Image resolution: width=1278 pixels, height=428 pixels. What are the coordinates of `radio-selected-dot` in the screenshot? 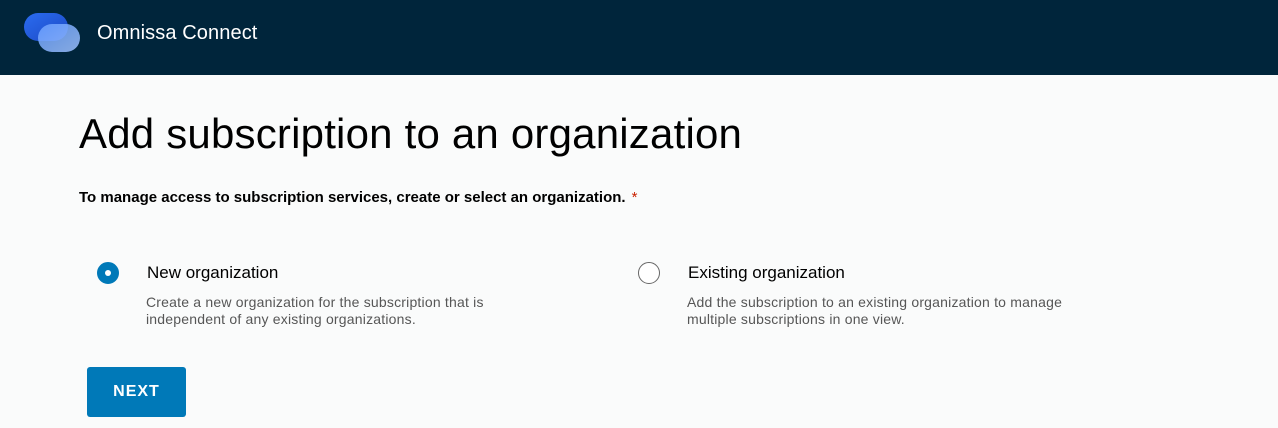 It's located at (108, 273).